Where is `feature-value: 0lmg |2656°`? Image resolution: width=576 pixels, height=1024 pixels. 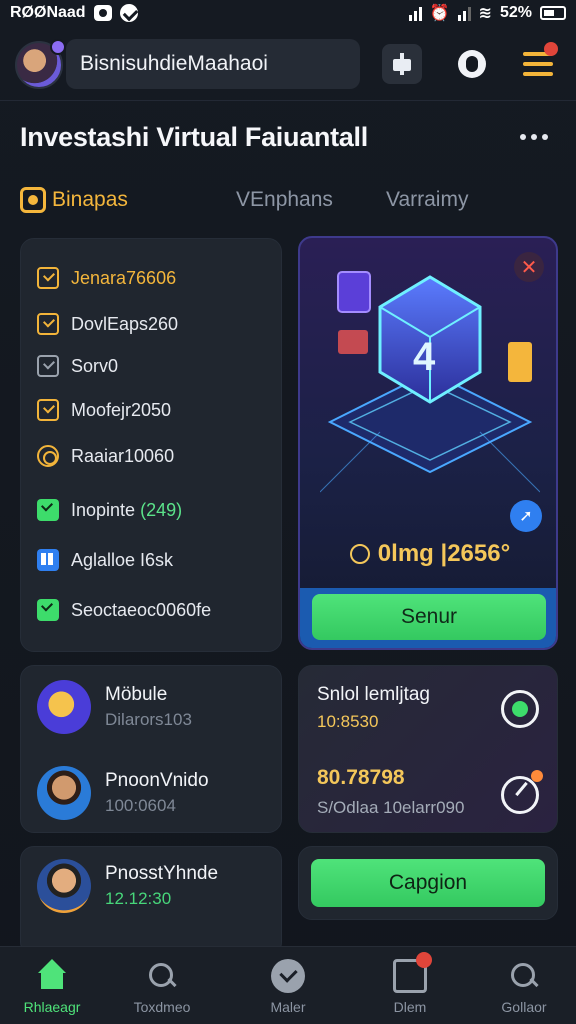 feature-value: 0lmg |2656° is located at coordinates (430, 554).